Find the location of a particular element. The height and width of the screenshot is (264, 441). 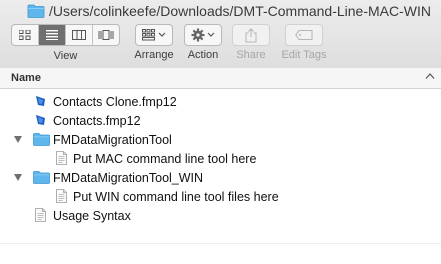

list-item: Contacts Clone.fmp12 is located at coordinates (220, 101).